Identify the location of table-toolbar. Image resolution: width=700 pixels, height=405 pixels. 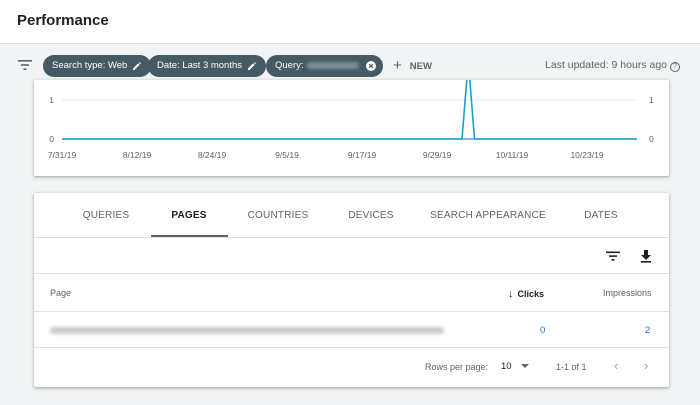
(351, 256).